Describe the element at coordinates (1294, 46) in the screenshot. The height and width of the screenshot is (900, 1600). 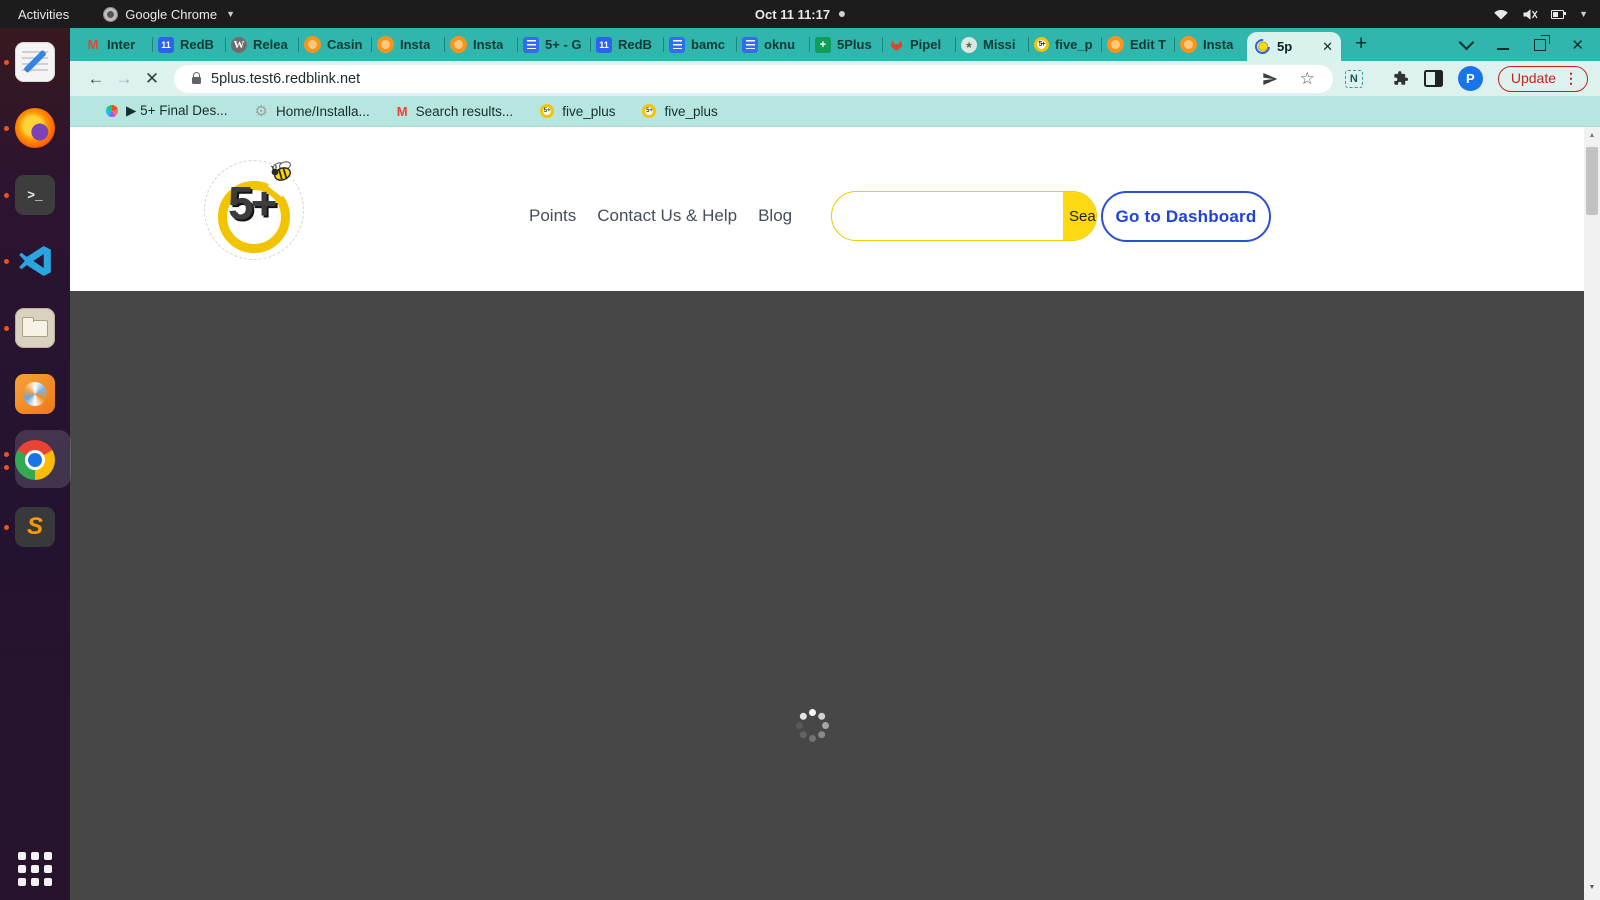
I see `browser-tab-active: 5p ✕` at that location.